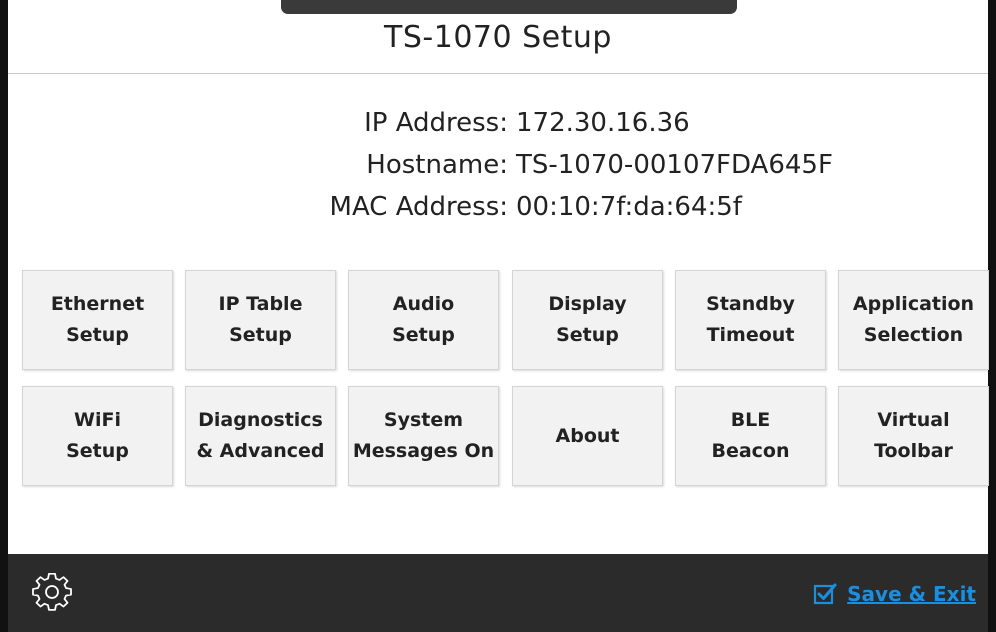 The image size is (996, 632). I want to click on ethernet-setup-button: Ethernet Setup, so click(97, 320).